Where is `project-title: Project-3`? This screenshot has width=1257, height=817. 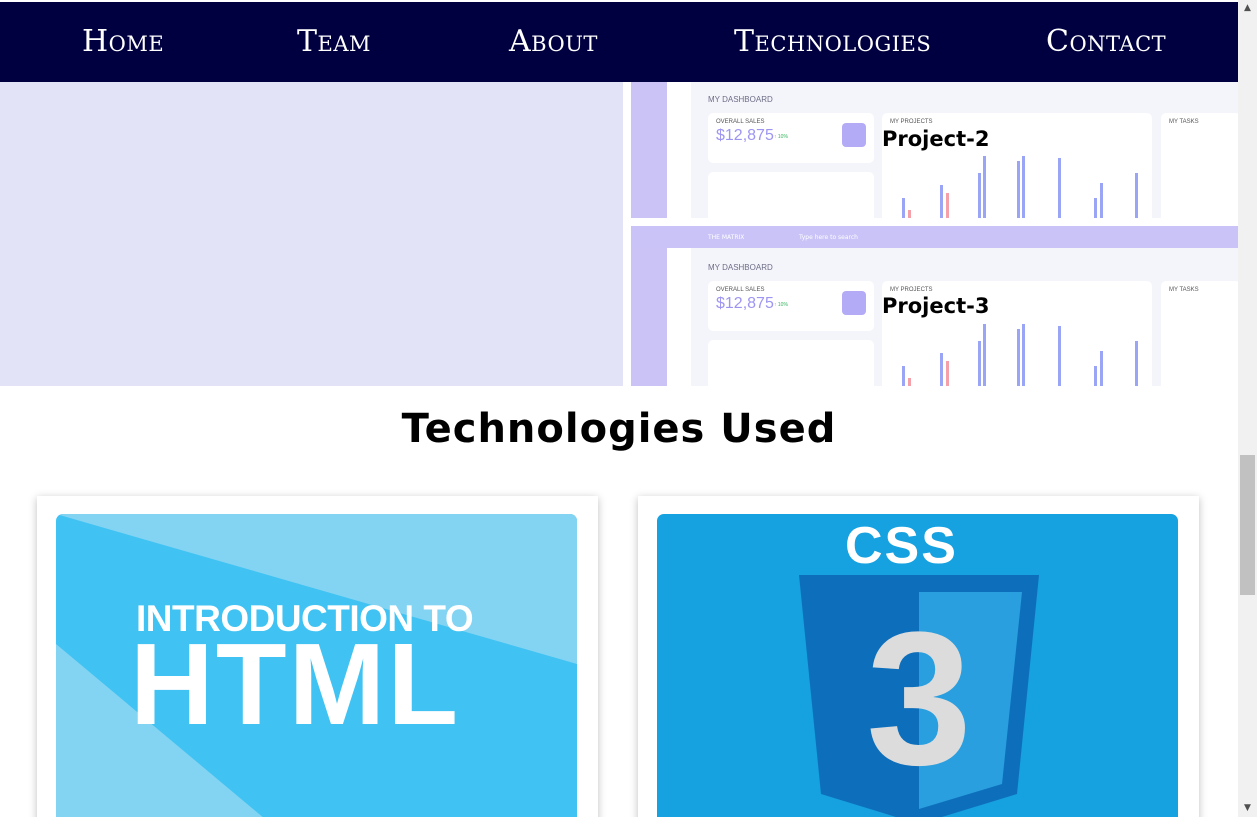
project-title: Project-3 is located at coordinates (936, 306).